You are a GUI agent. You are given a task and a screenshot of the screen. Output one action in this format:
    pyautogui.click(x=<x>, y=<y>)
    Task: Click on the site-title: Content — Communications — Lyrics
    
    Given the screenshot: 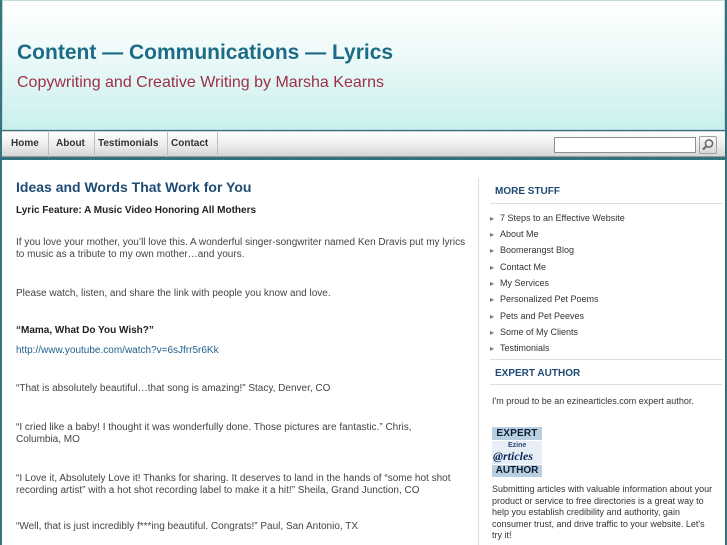 What is the action you would take?
    pyautogui.click(x=205, y=53)
    